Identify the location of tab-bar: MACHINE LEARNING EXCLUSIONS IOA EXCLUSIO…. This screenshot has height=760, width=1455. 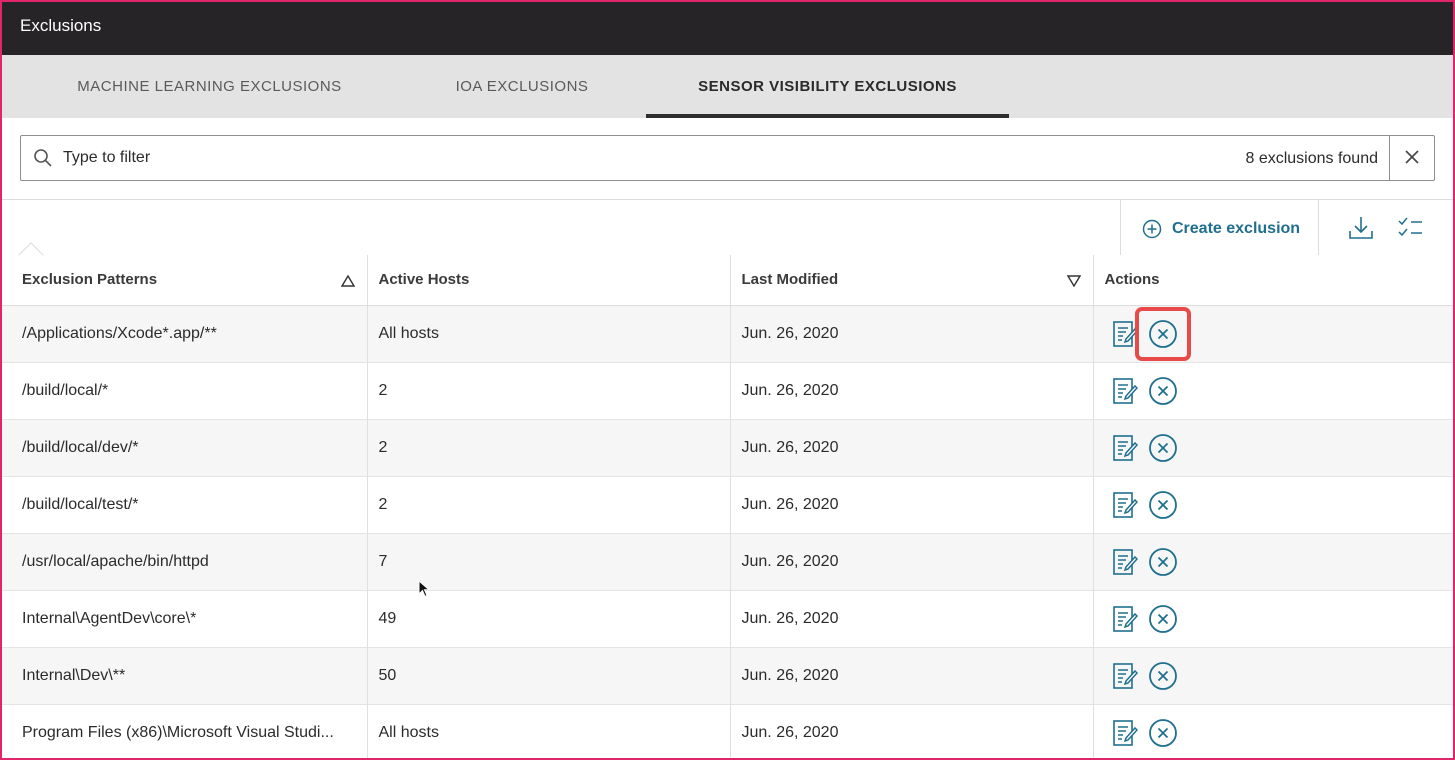
(727, 86).